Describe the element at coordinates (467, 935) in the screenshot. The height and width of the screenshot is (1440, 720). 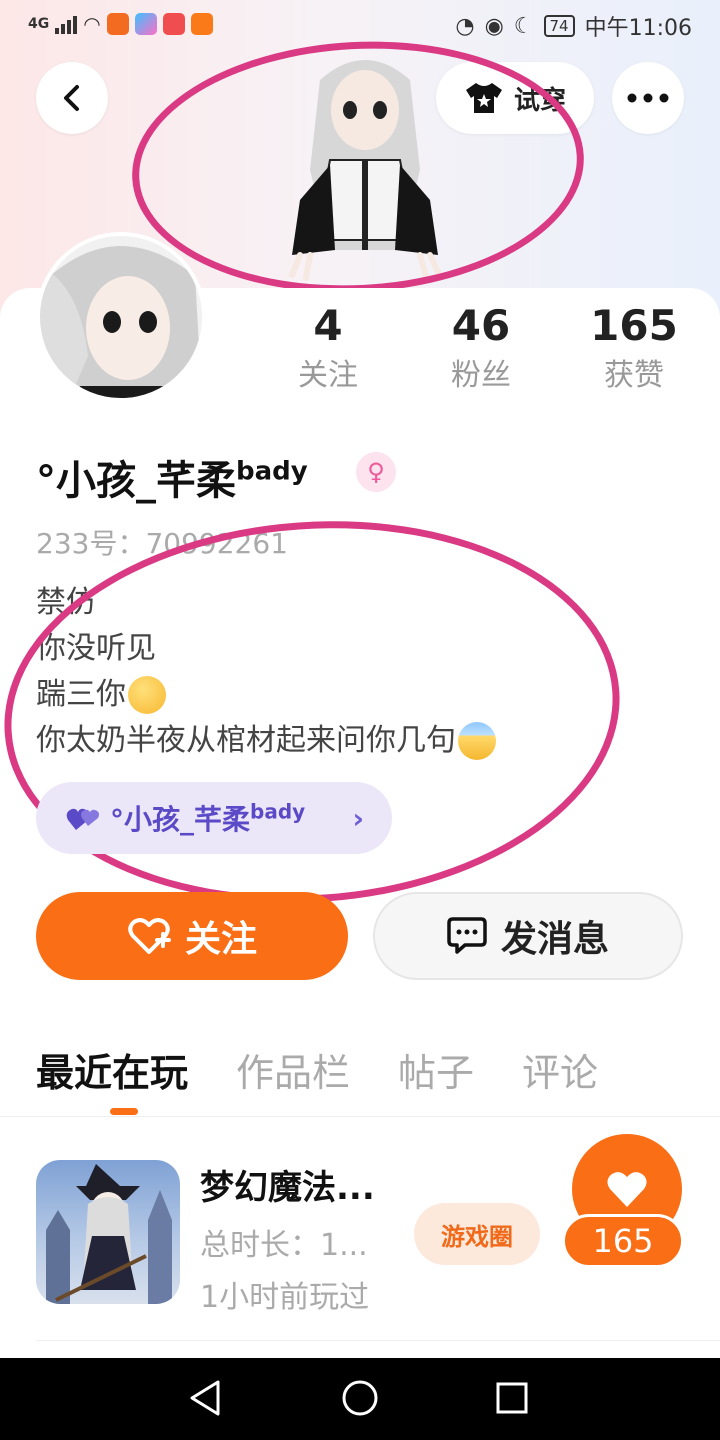
I see `chat-bubble-icon` at that location.